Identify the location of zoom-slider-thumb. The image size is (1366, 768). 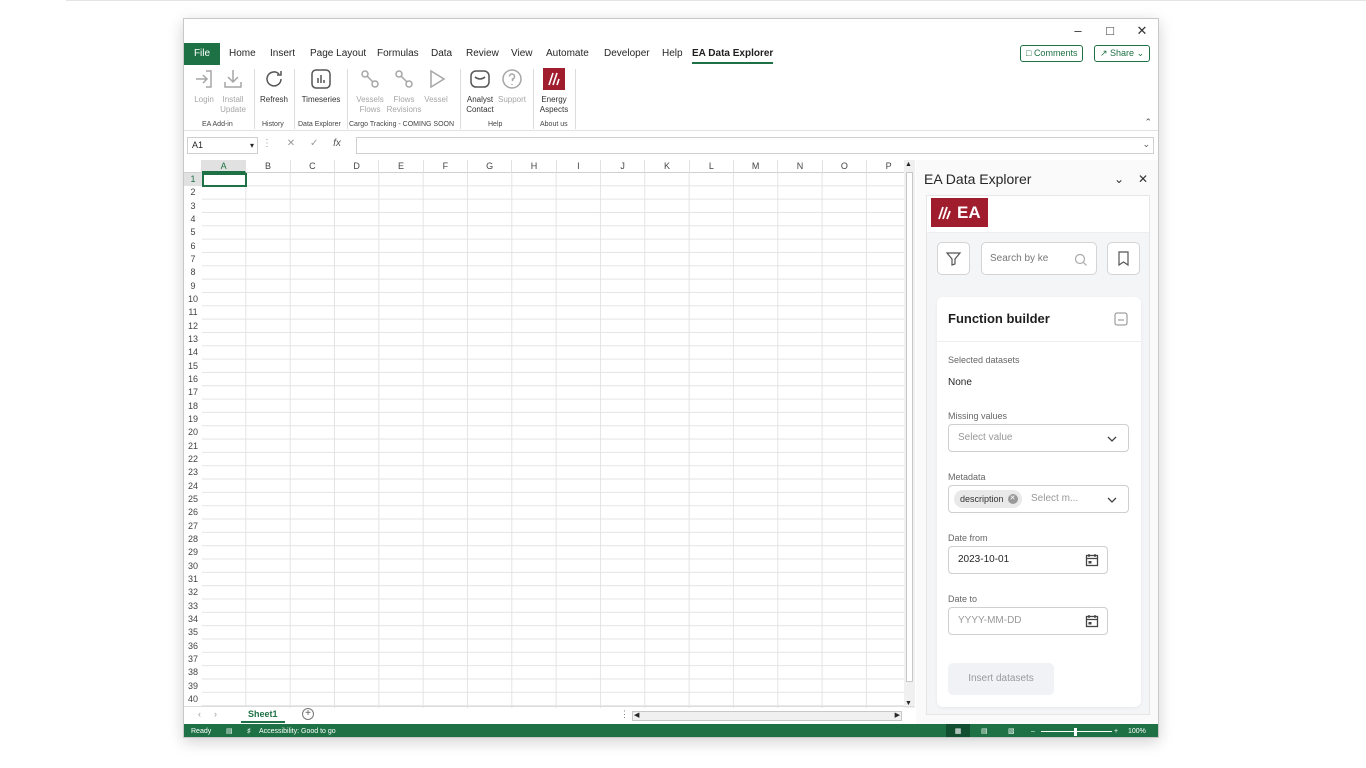
(1075, 732).